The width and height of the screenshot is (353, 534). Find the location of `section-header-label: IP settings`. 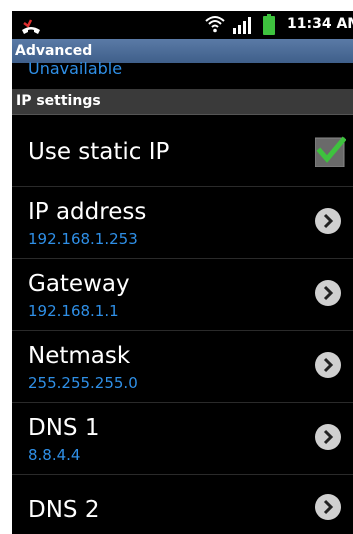

section-header-label: IP settings is located at coordinates (58, 101).